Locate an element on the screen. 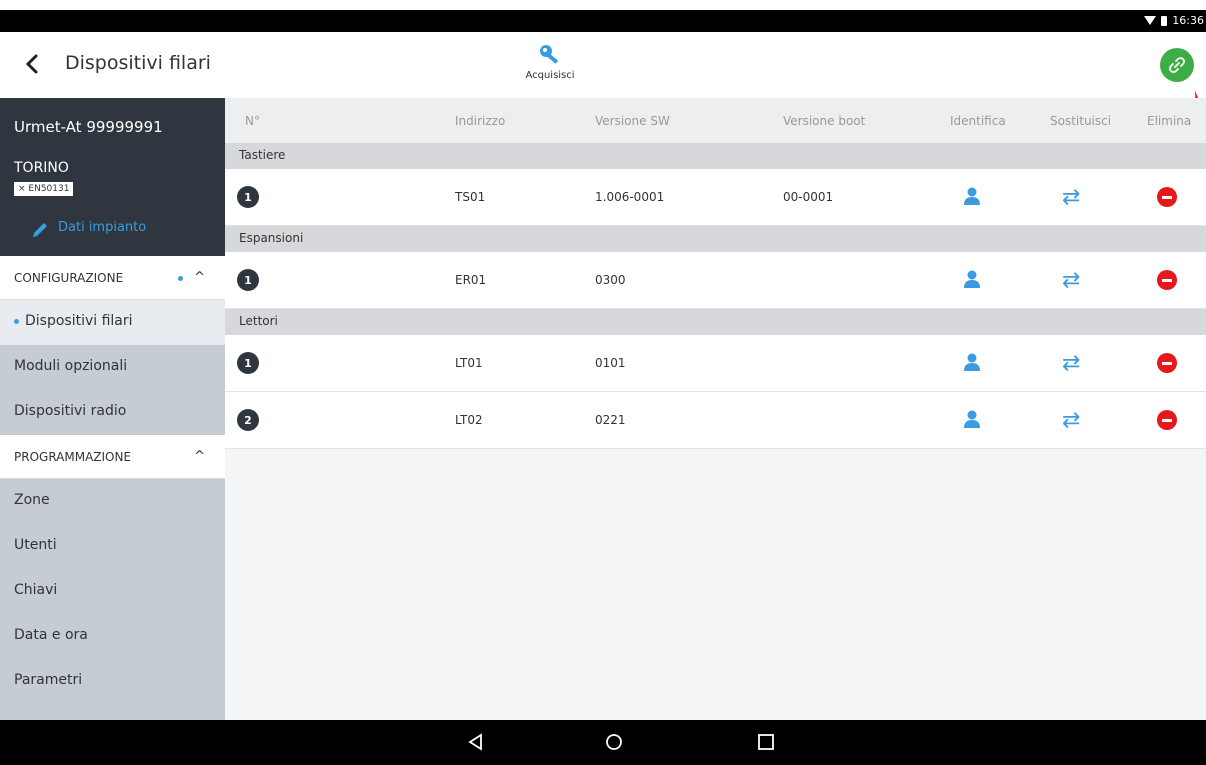 The image size is (1206, 765). cell-address: TS01 is located at coordinates (470, 197).